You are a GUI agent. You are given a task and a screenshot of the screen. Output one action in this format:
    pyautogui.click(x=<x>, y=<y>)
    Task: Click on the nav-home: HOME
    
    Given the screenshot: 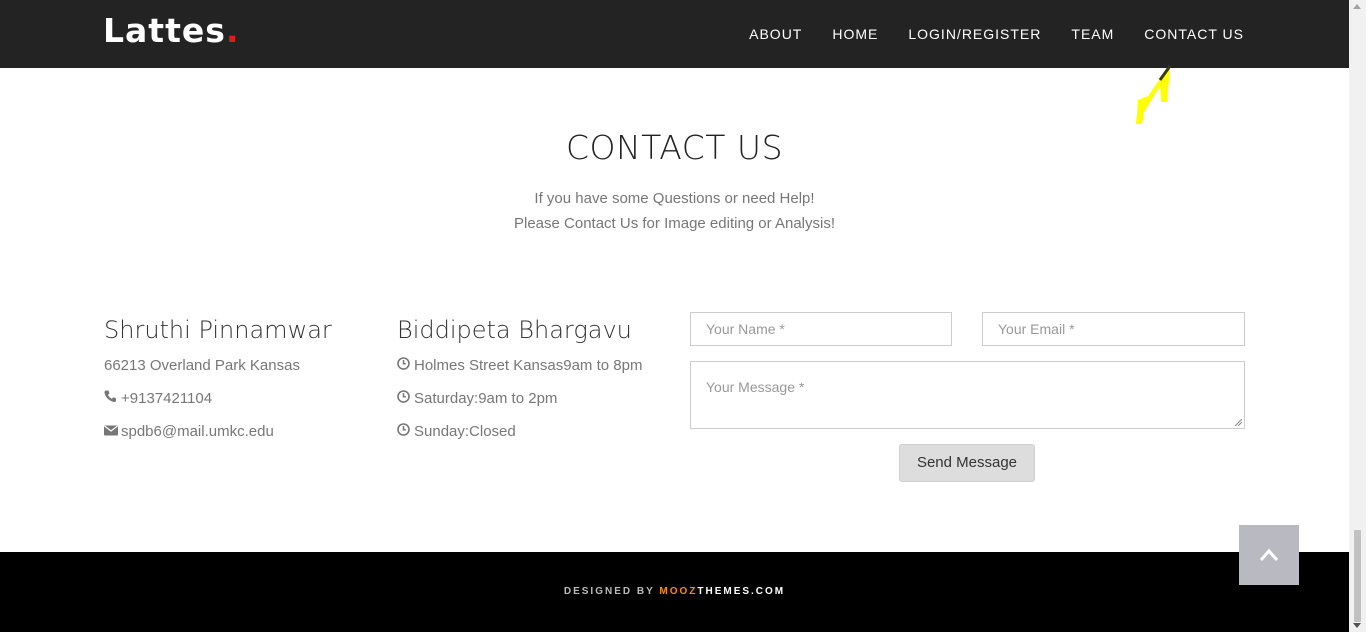 What is the action you would take?
    pyautogui.click(x=855, y=34)
    